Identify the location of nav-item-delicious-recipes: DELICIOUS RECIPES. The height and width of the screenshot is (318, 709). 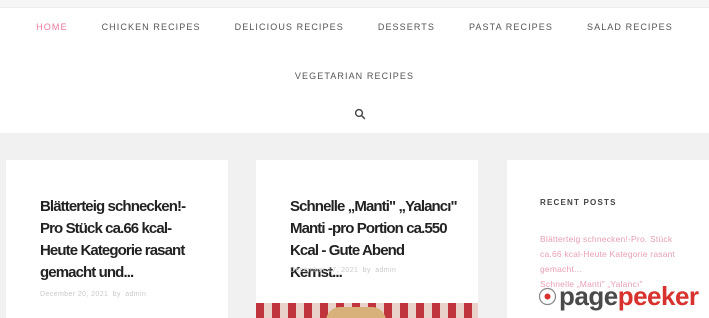
(289, 27).